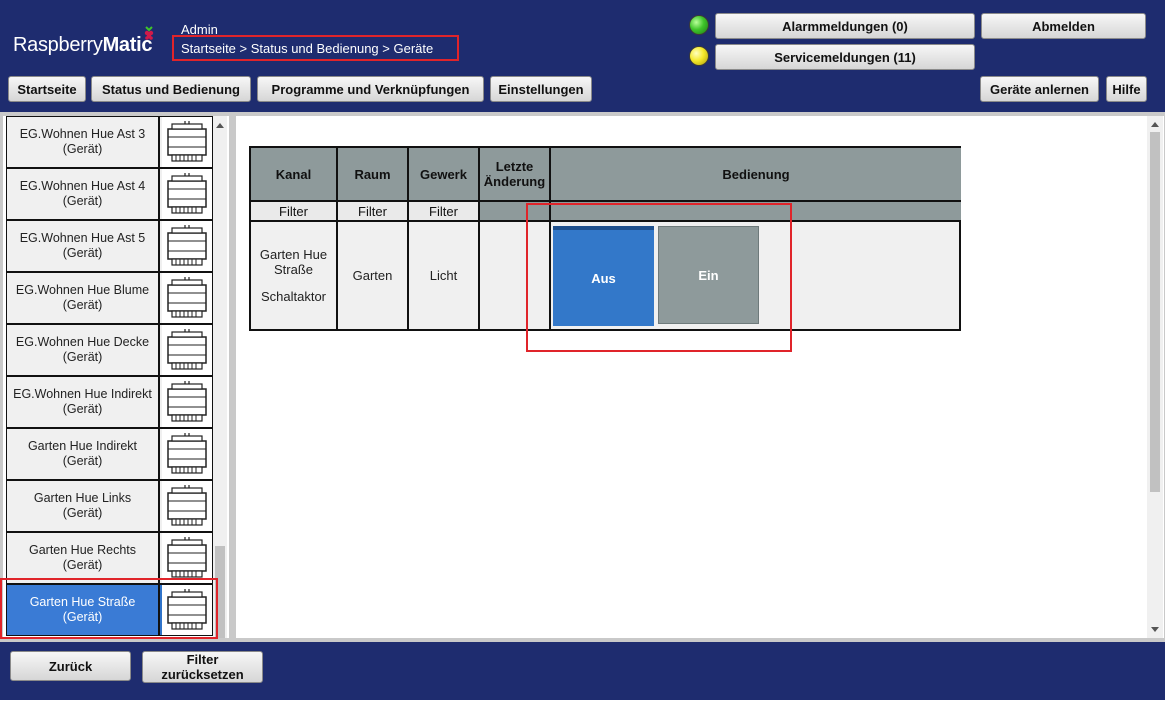 This screenshot has width=1165, height=703. What do you see at coordinates (515, 174) in the screenshot?
I see `column-header-last-change: Letzte Änderung` at bounding box center [515, 174].